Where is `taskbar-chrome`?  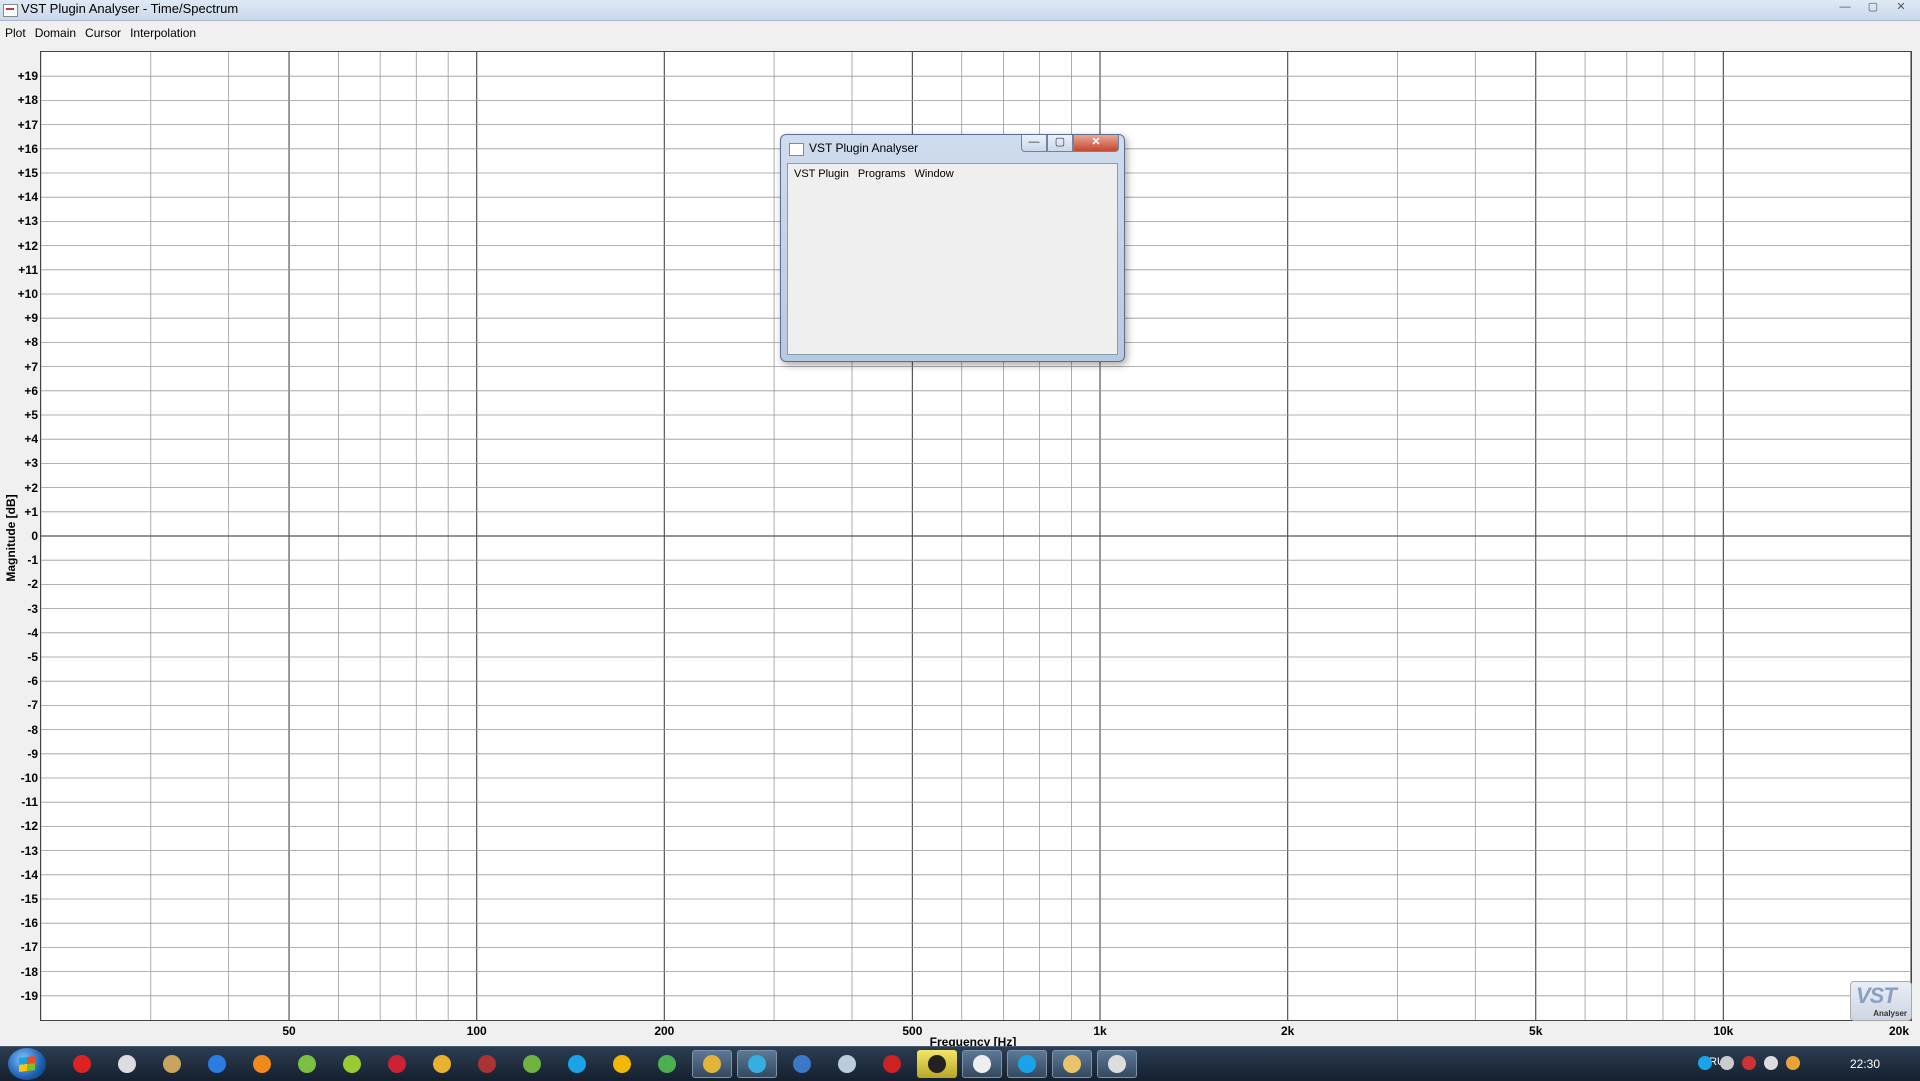 taskbar-chrome is located at coordinates (712, 1064).